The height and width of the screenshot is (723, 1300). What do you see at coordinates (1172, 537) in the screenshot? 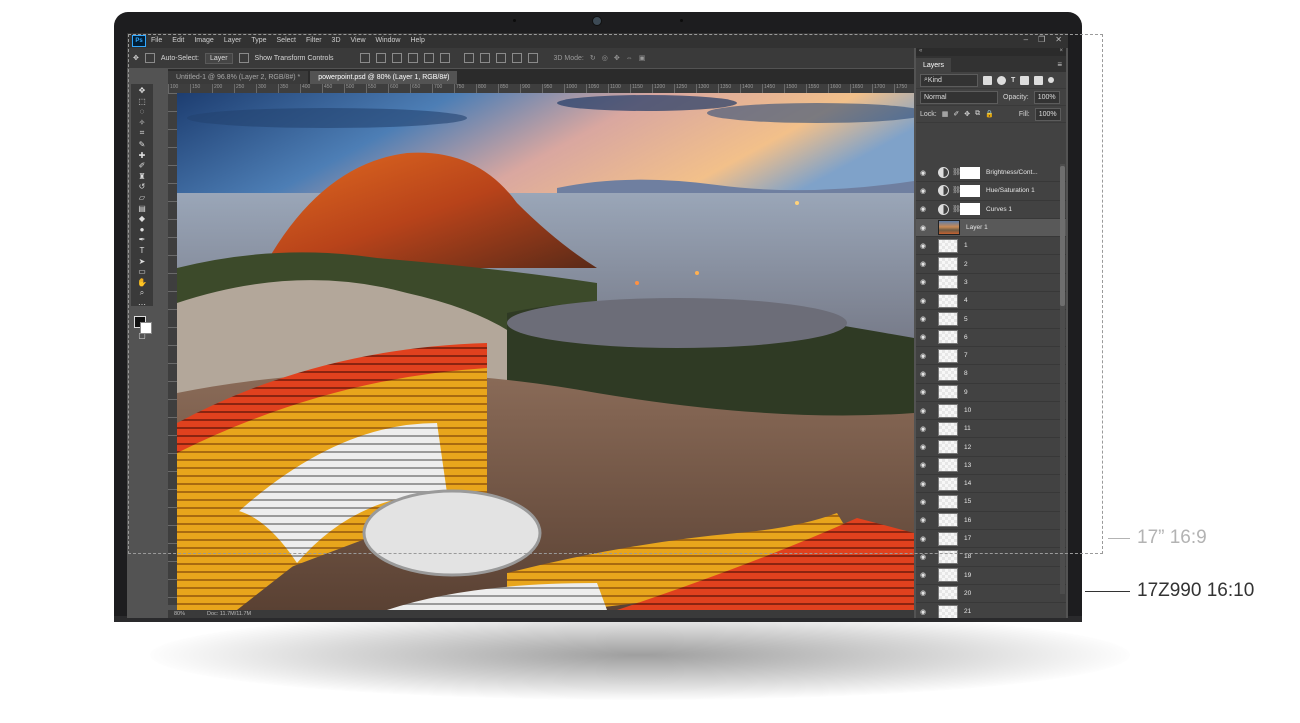
I see `ratio-16-9-label: 17” 16:9` at bounding box center [1172, 537].